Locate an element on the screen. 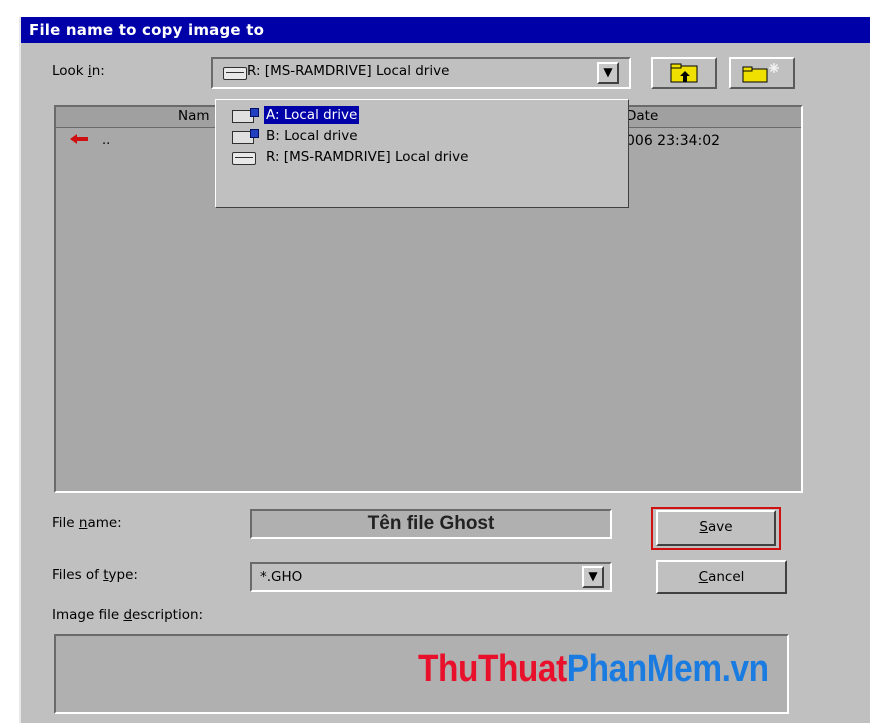 Image resolution: width=870 pixels, height=723 pixels. dialog-title: File name to copy image to is located at coordinates (445, 30).